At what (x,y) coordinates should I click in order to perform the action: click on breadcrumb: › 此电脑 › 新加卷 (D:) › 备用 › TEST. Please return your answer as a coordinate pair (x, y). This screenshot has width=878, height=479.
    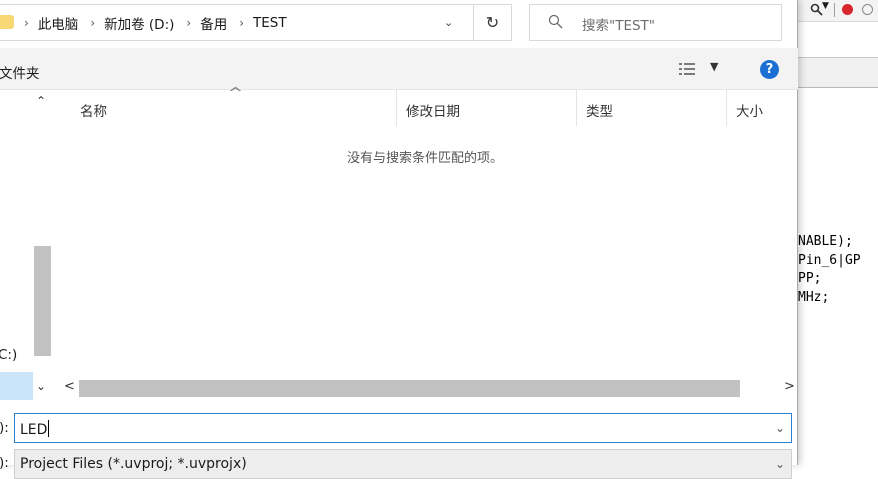
    Looking at the image, I should click on (161, 22).